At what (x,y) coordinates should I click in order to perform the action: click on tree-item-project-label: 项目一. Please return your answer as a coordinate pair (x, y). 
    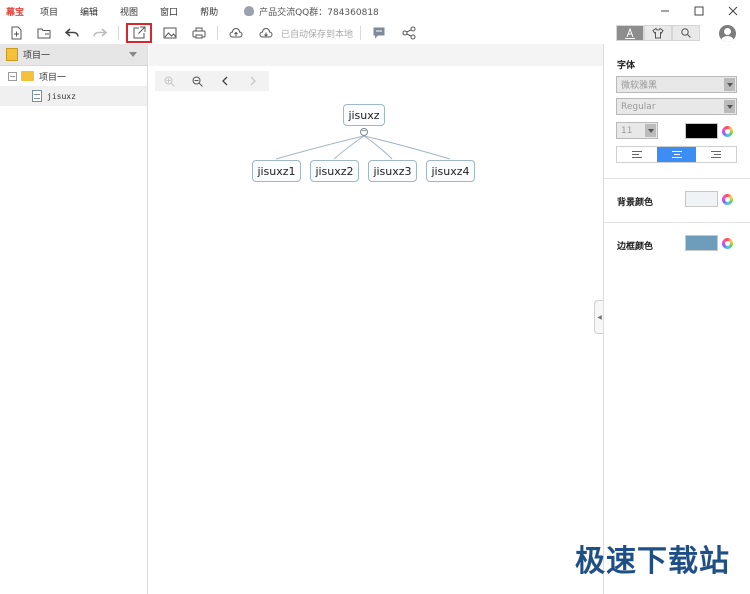
    Looking at the image, I should click on (53, 77).